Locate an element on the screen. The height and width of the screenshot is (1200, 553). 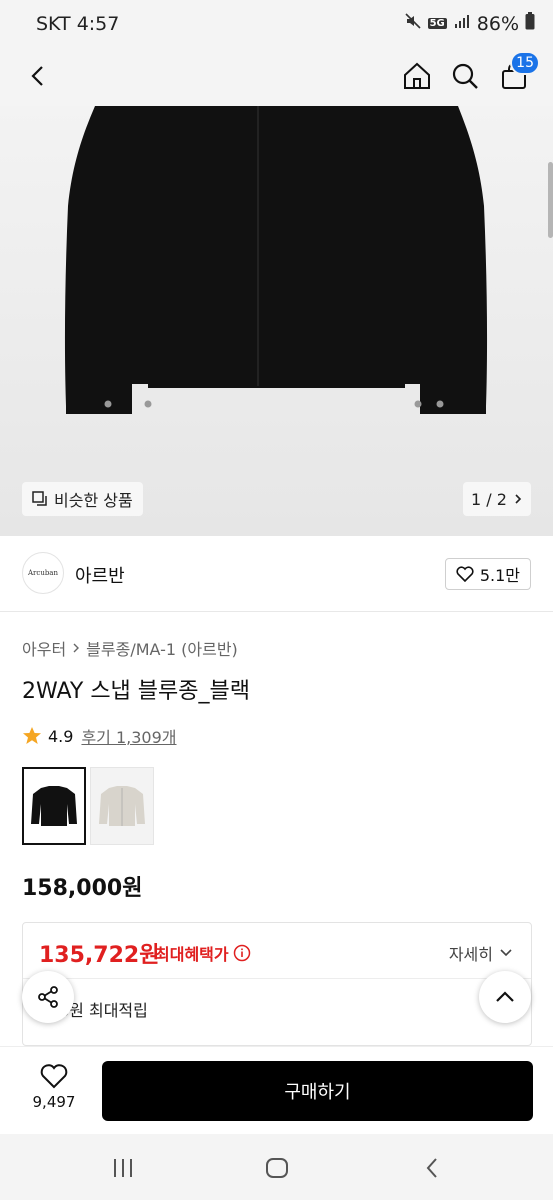
battery-percent: 86% is located at coordinates (497, 23).